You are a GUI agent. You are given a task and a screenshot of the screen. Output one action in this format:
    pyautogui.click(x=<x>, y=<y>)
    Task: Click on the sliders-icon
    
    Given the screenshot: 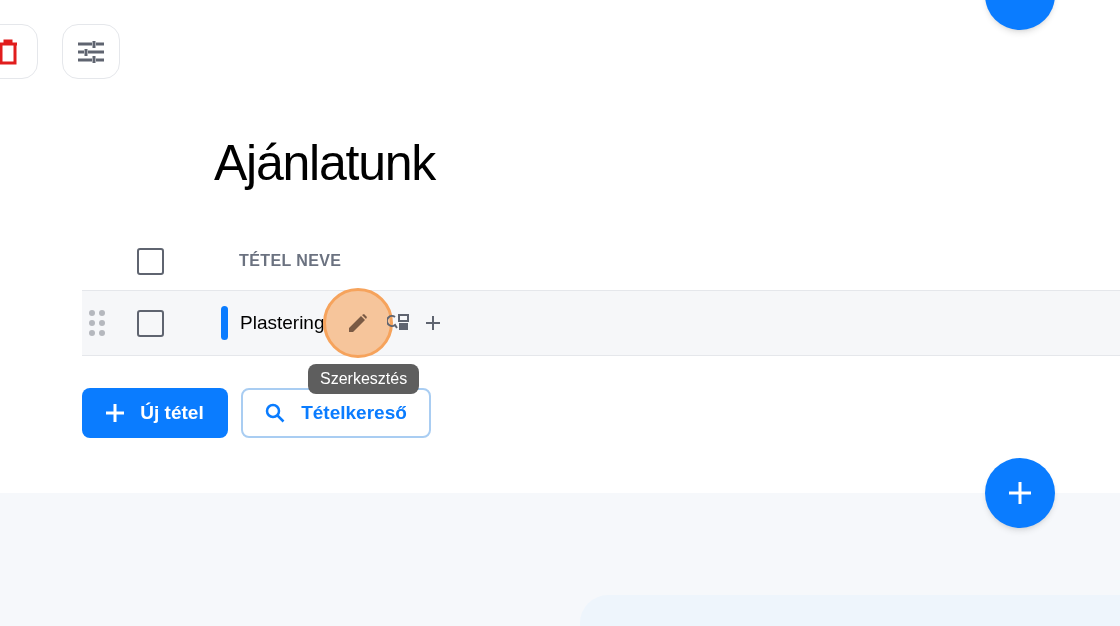 What is the action you would take?
    pyautogui.click(x=91, y=51)
    